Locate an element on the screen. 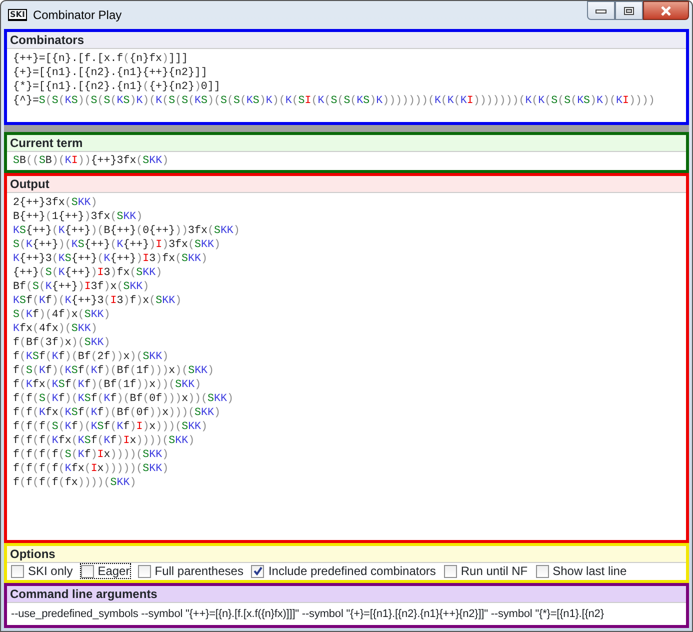  option-checkbox: SKI only is located at coordinates (42, 571).